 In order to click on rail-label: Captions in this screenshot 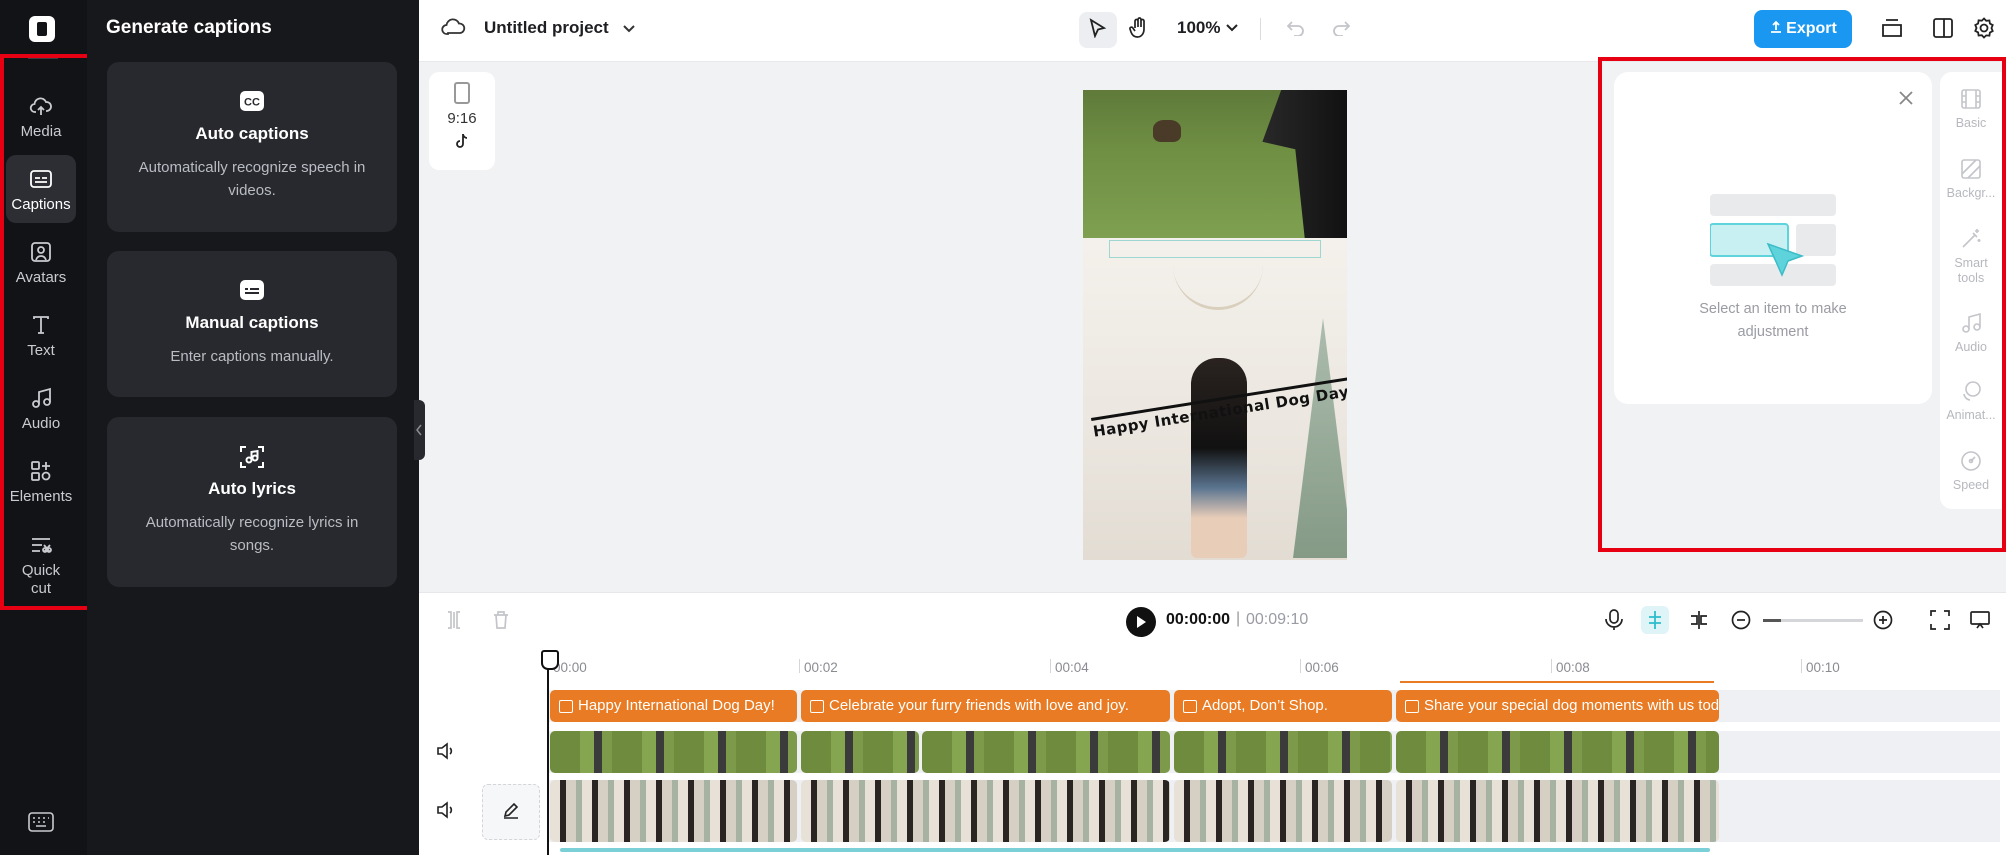, I will do `click(41, 204)`.